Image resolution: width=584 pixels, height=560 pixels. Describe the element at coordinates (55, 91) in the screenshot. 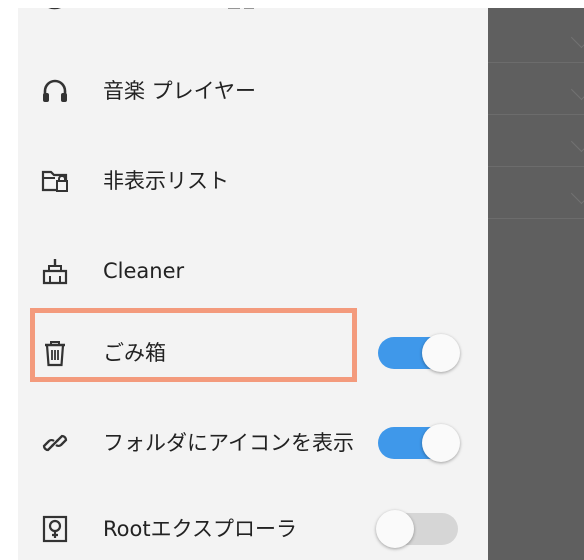

I see `headphones-icon` at that location.